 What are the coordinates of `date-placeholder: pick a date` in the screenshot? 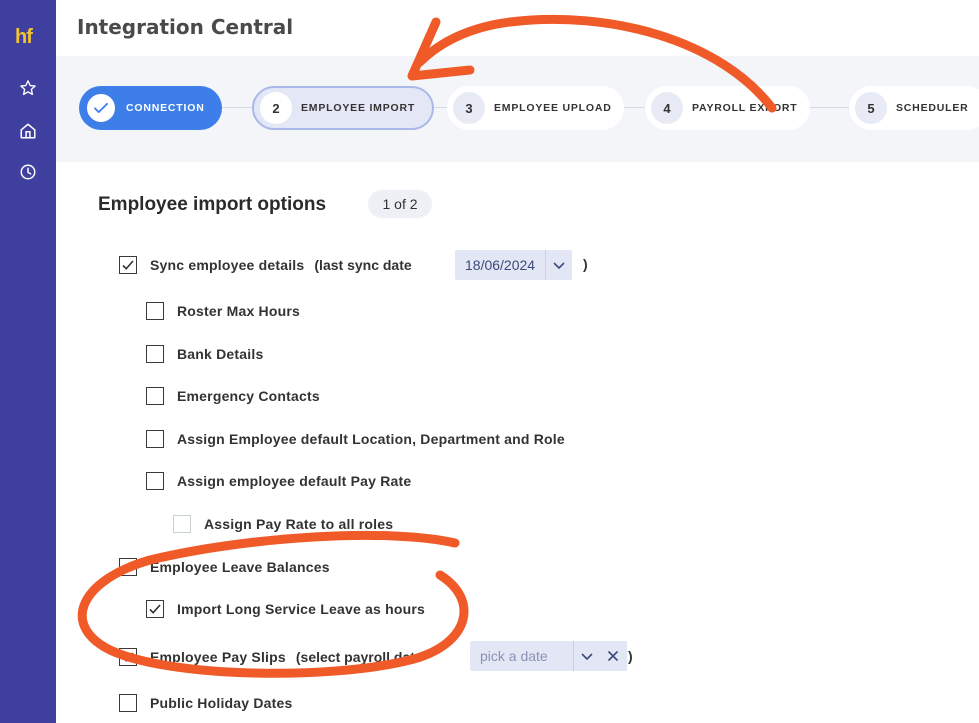 It's located at (514, 656).